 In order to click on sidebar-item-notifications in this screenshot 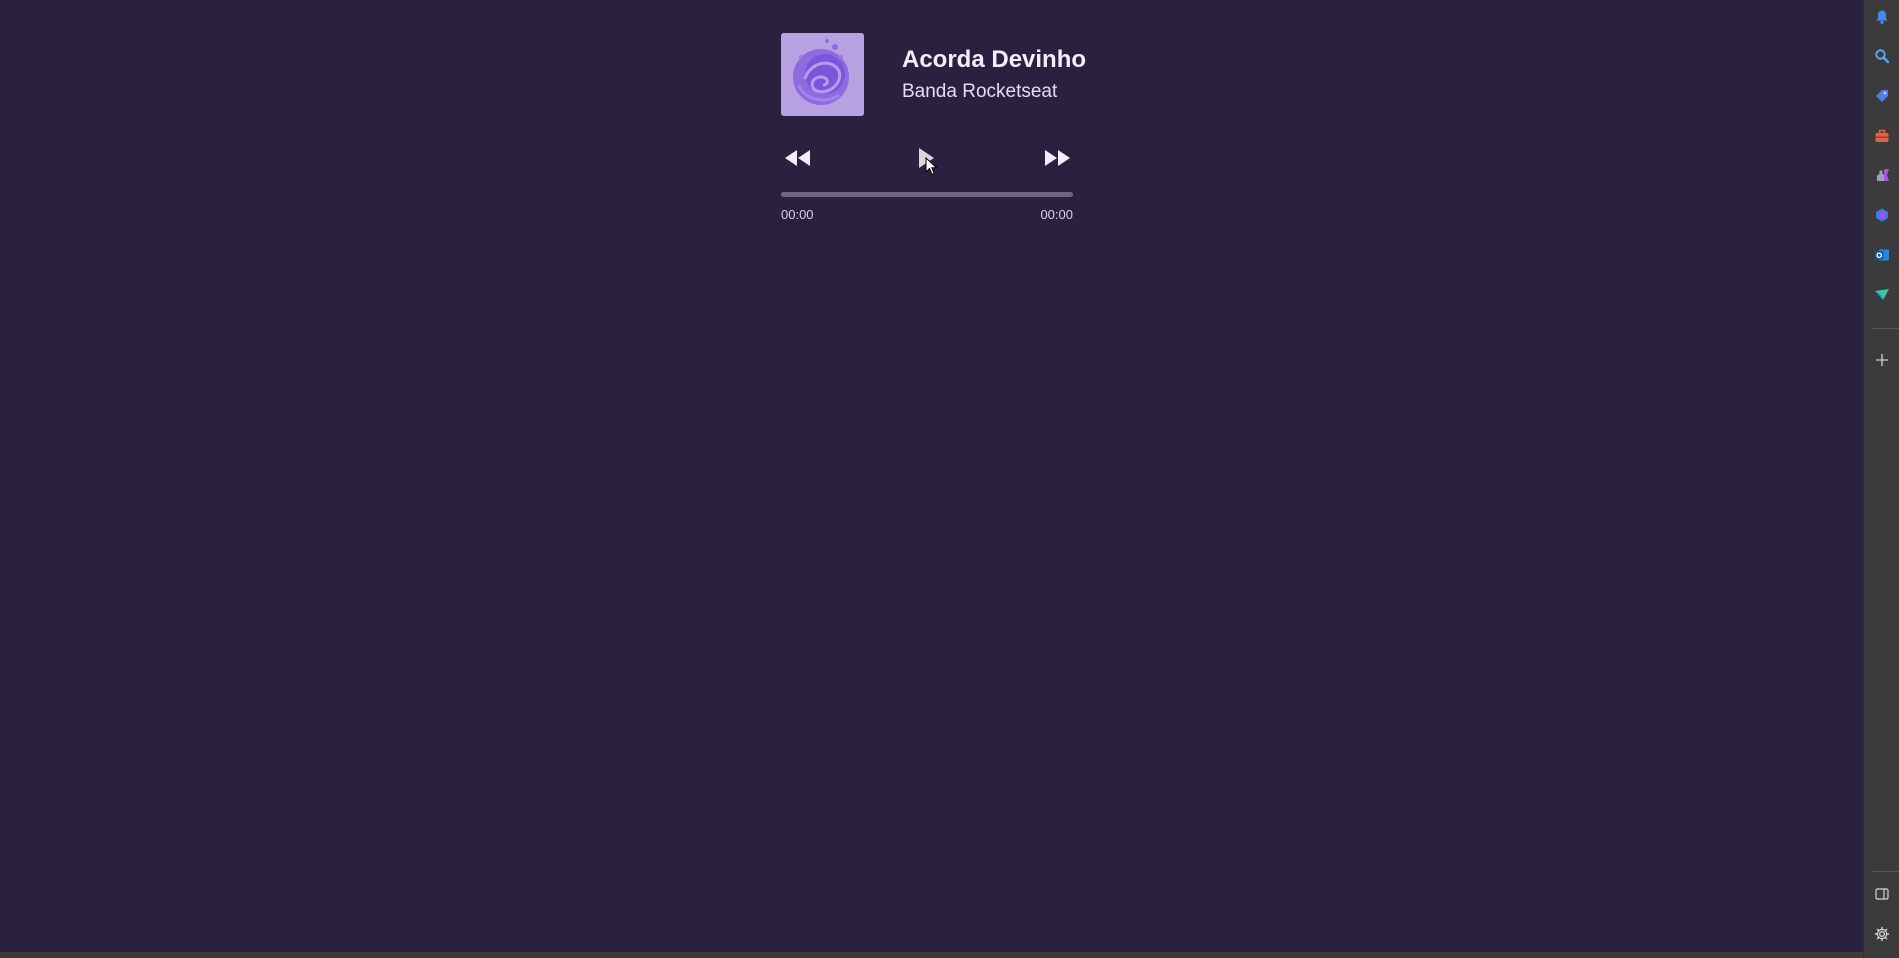, I will do `click(1881, 17)`.